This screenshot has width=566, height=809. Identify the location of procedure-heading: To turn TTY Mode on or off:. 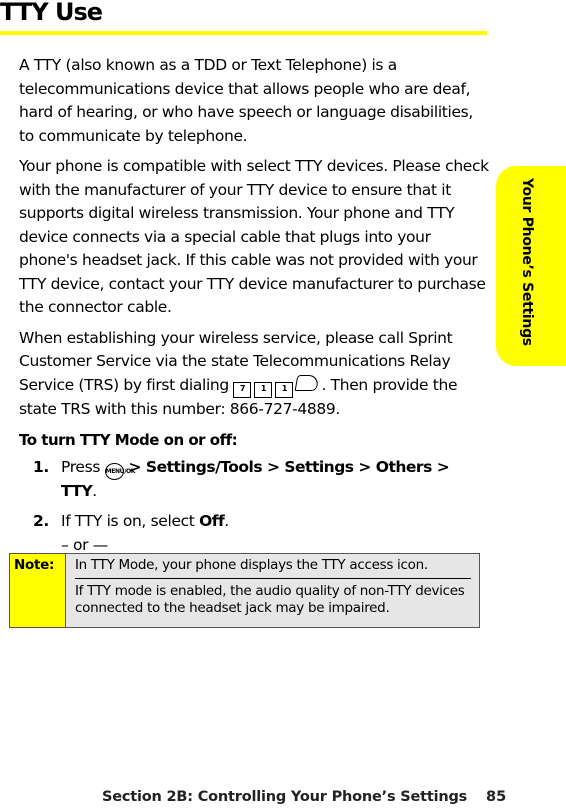
(128, 440).